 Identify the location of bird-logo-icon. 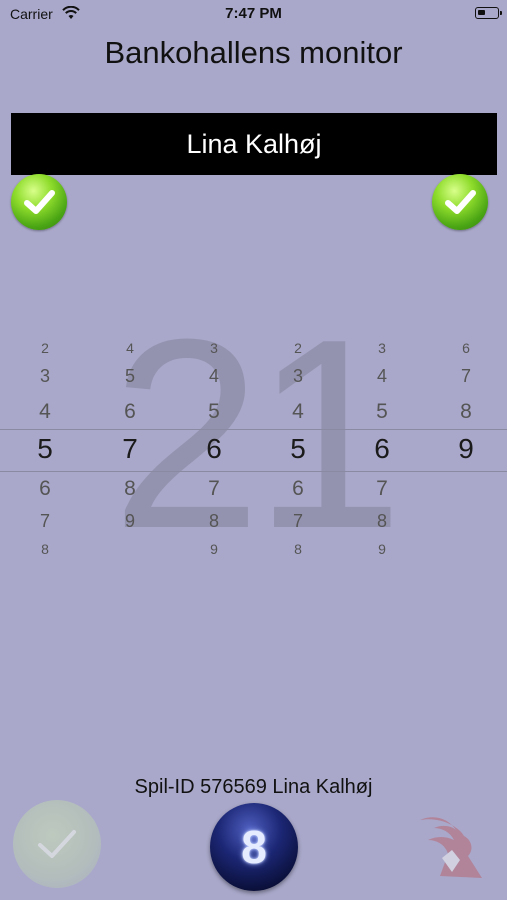
(452, 846).